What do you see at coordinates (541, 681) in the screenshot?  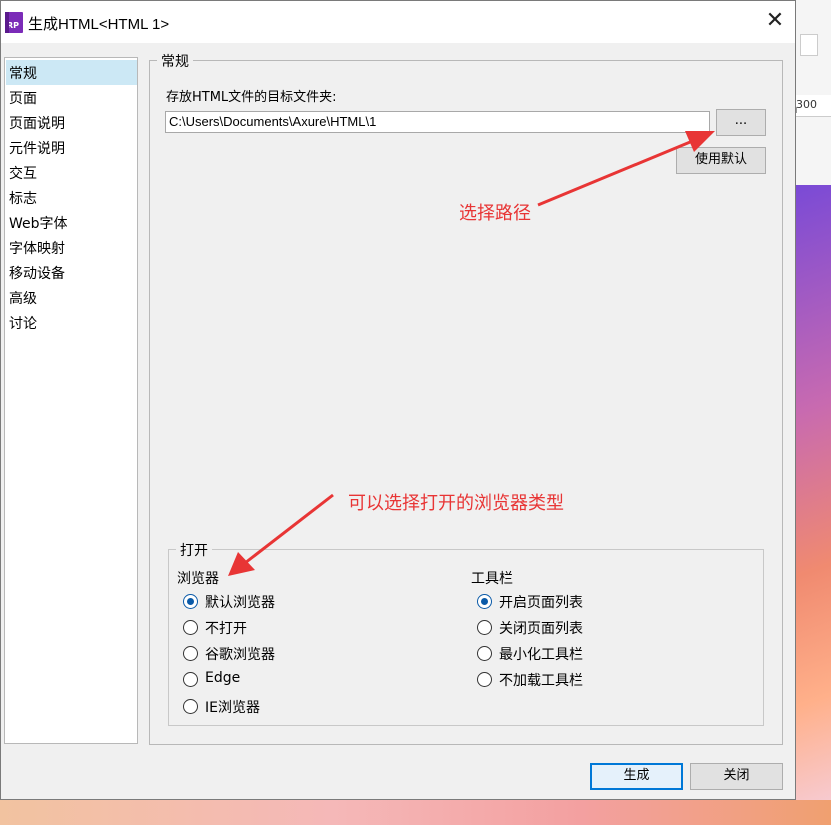 I see `radio-label: 不加载工具栏` at bounding box center [541, 681].